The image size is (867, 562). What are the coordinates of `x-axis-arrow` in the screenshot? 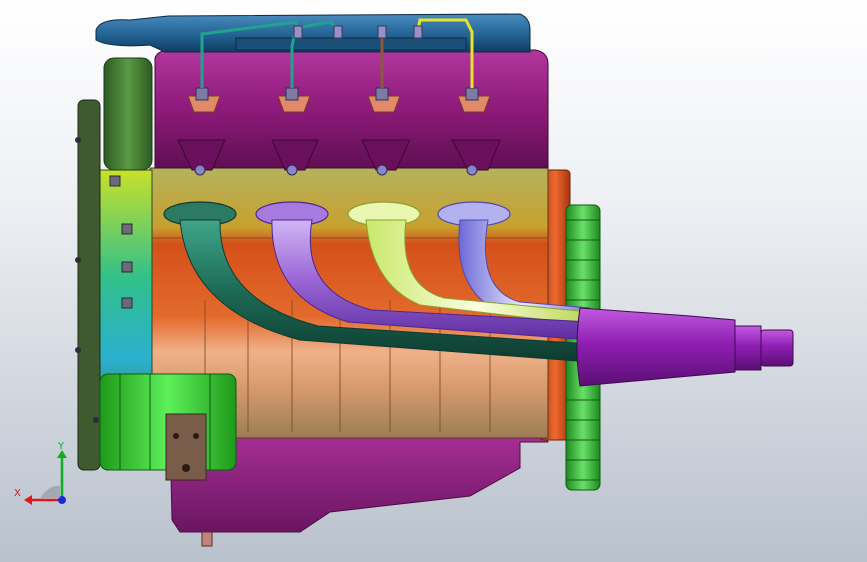 It's located at (28, 500).